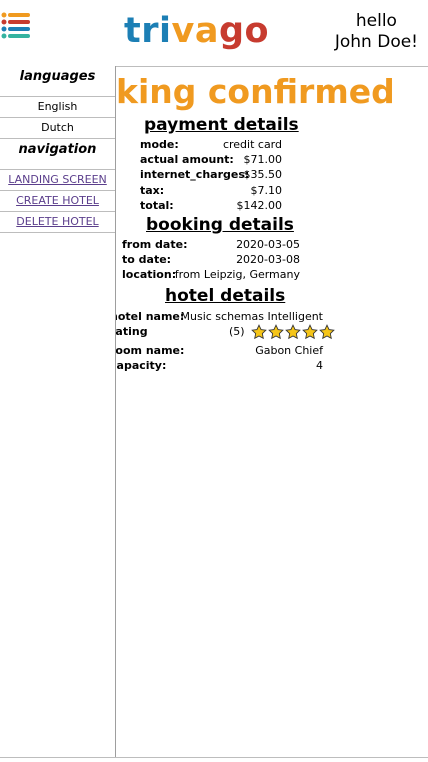 The height and width of the screenshot is (762, 428). Describe the element at coordinates (57, 128) in the screenshot. I see `language-dutch: Dutch` at that location.